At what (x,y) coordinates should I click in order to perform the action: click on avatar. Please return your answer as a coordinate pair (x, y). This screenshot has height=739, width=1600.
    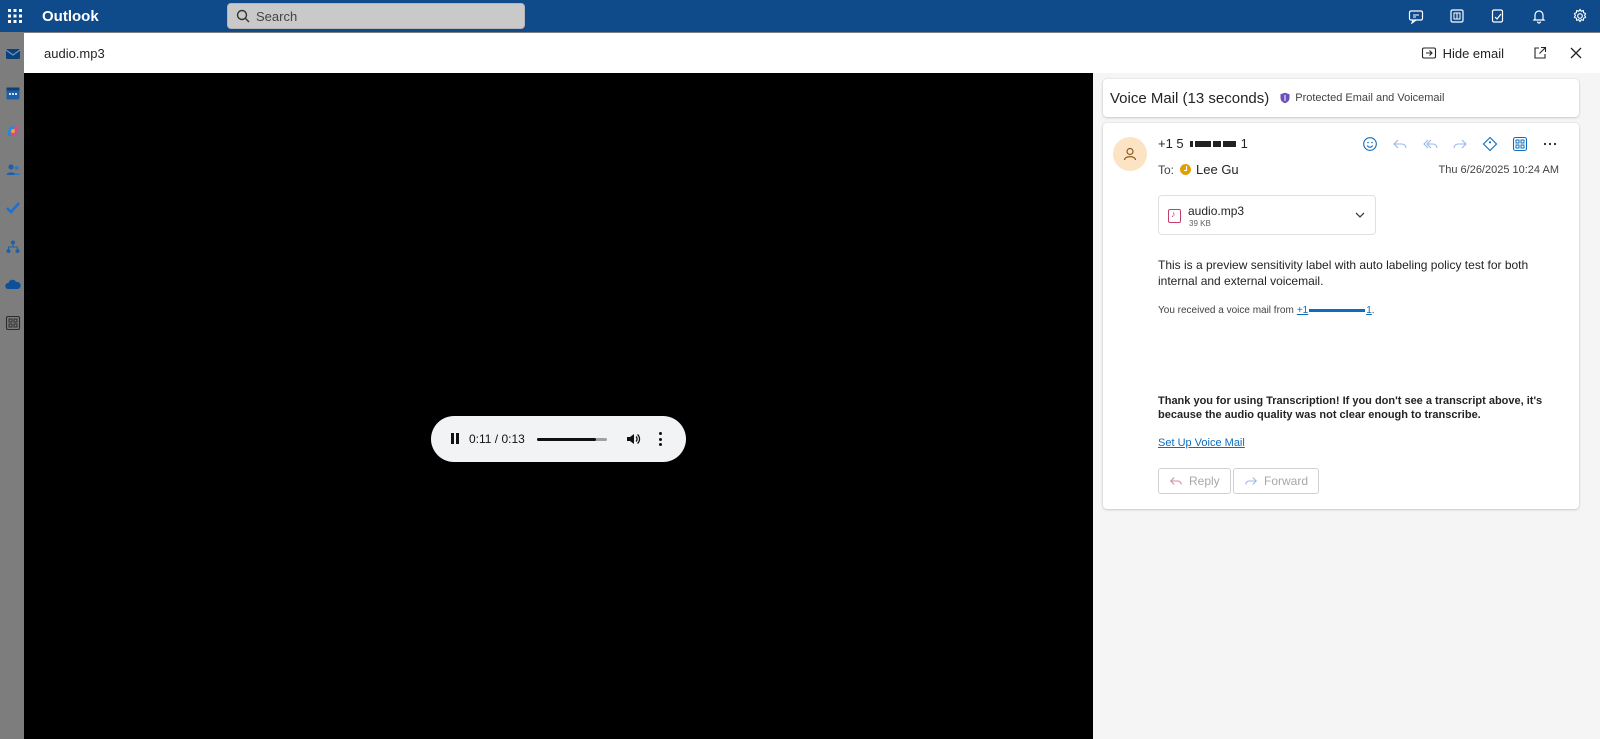
    Looking at the image, I should click on (1130, 154).